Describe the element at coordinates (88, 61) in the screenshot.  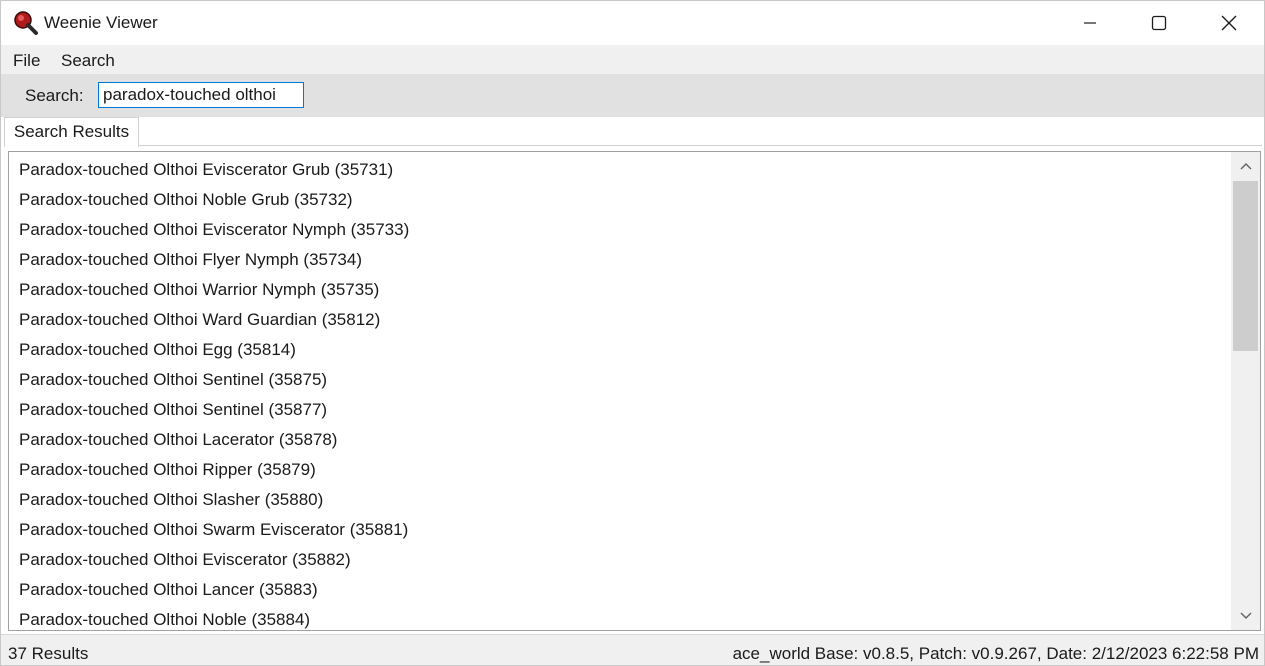
I see `menu-search: Search` at that location.